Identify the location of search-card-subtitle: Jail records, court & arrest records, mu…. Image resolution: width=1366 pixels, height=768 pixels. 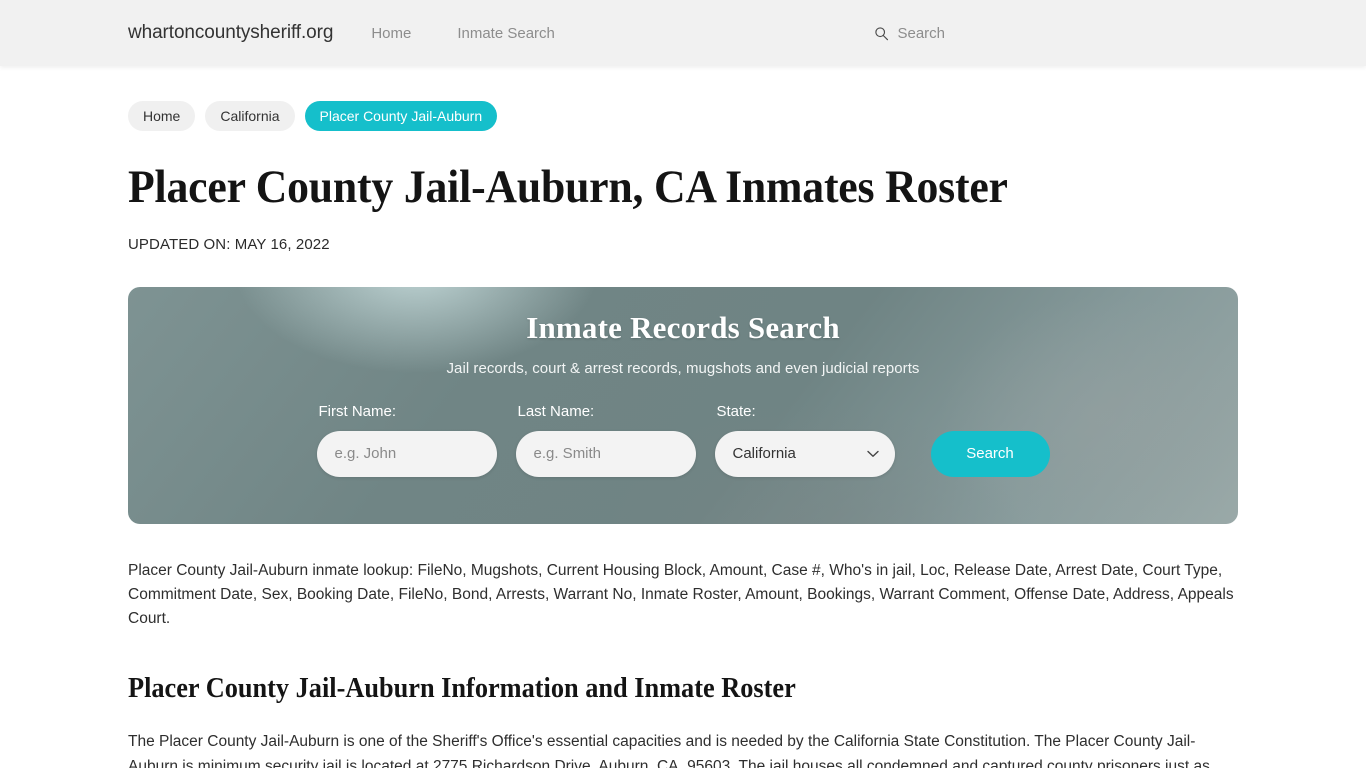
(683, 368).